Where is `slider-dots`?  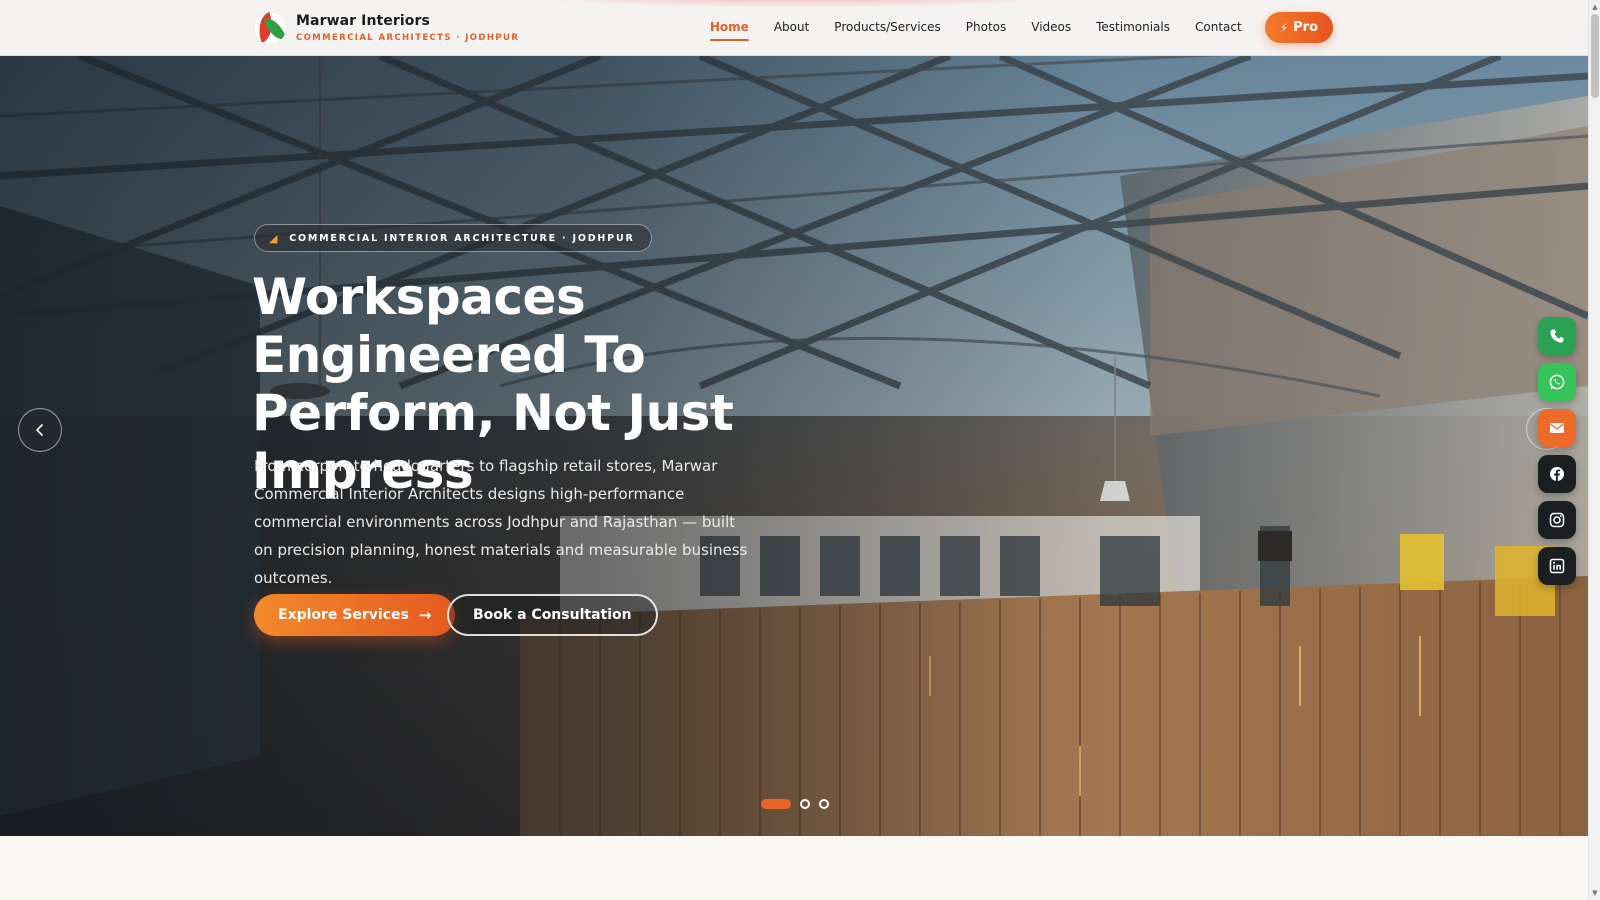 slider-dots is located at coordinates (799, 804).